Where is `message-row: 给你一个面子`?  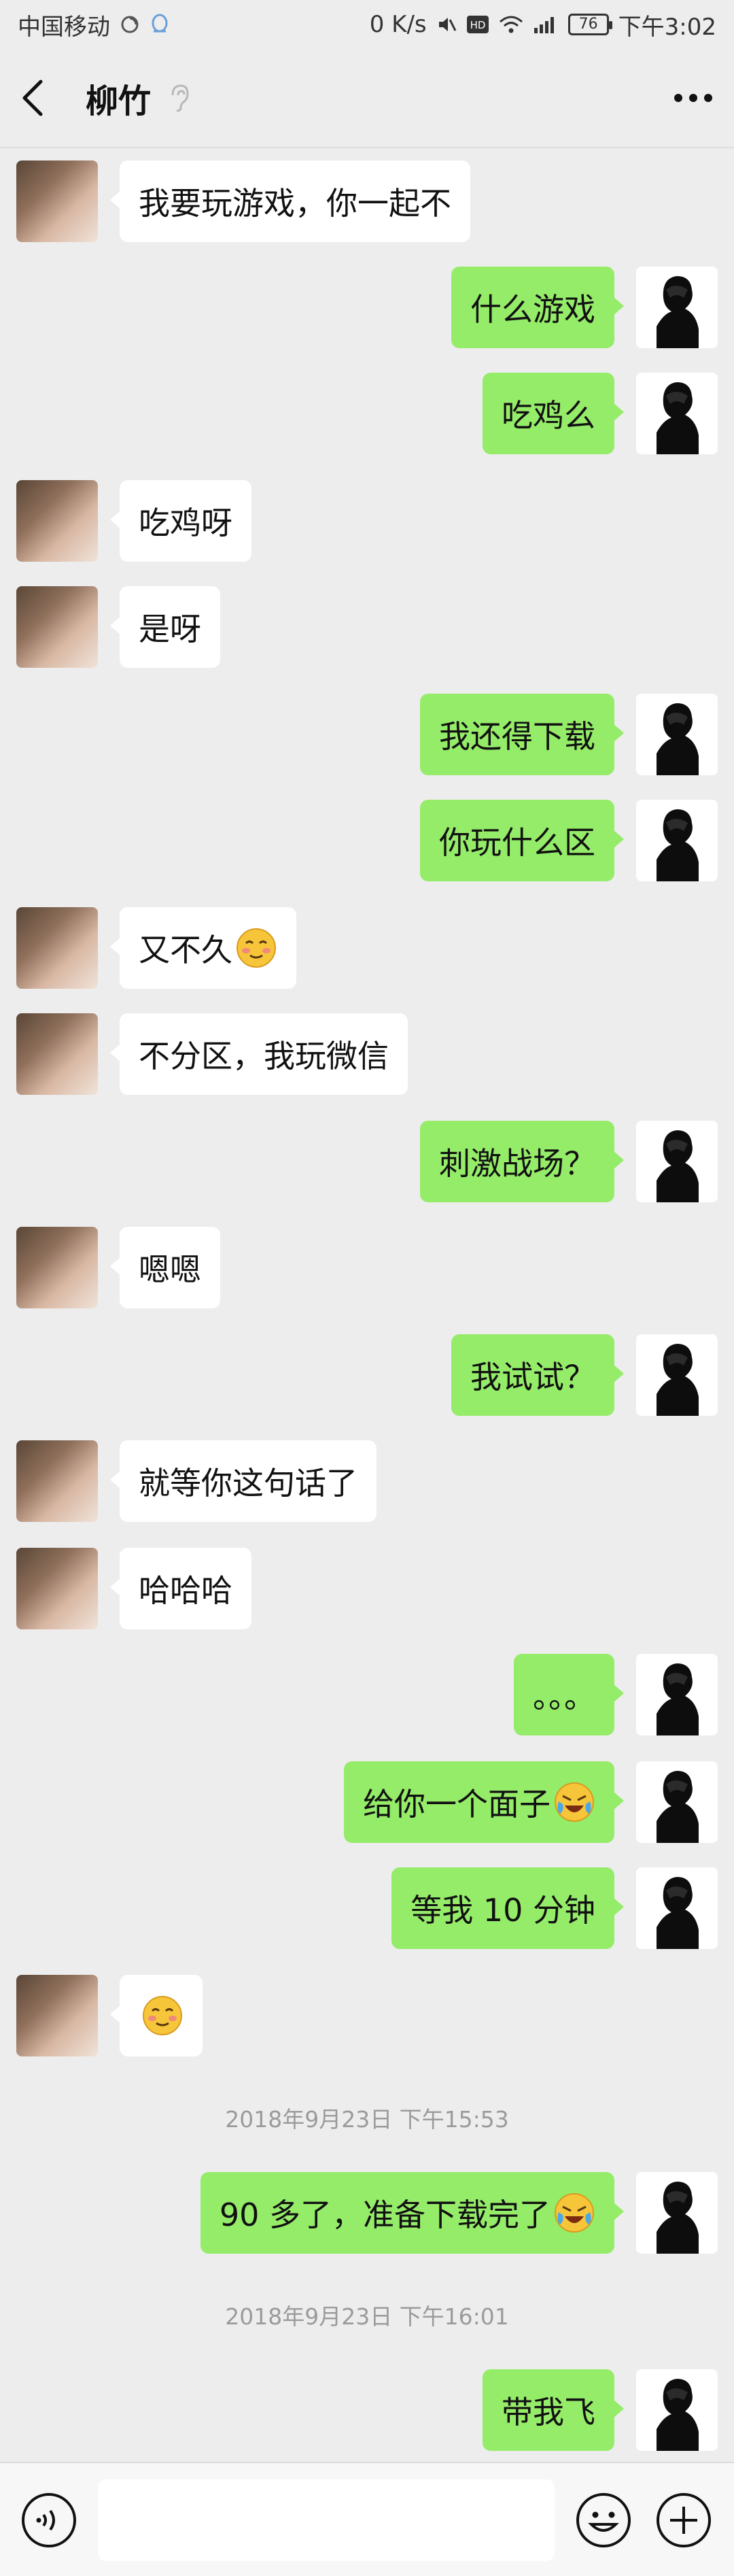
message-row: 给你一个面子 is located at coordinates (367, 1802).